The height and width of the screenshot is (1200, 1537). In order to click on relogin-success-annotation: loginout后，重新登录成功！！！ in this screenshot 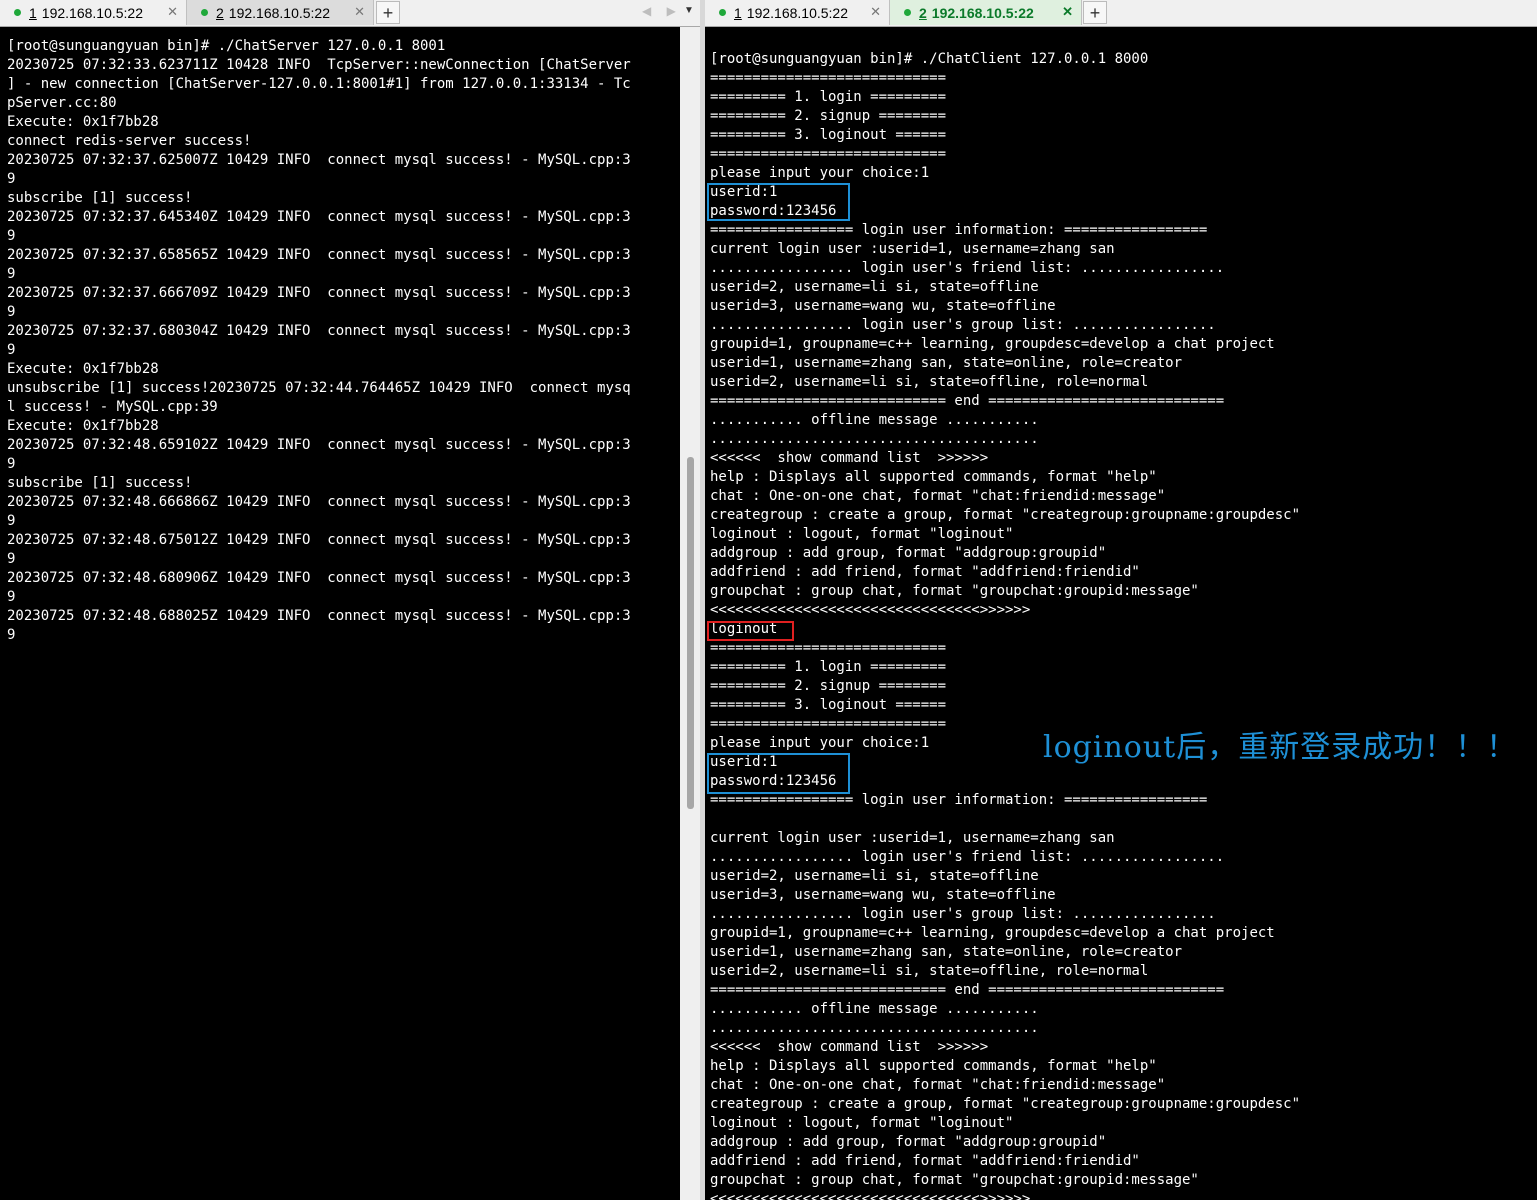, I will do `click(1280, 747)`.